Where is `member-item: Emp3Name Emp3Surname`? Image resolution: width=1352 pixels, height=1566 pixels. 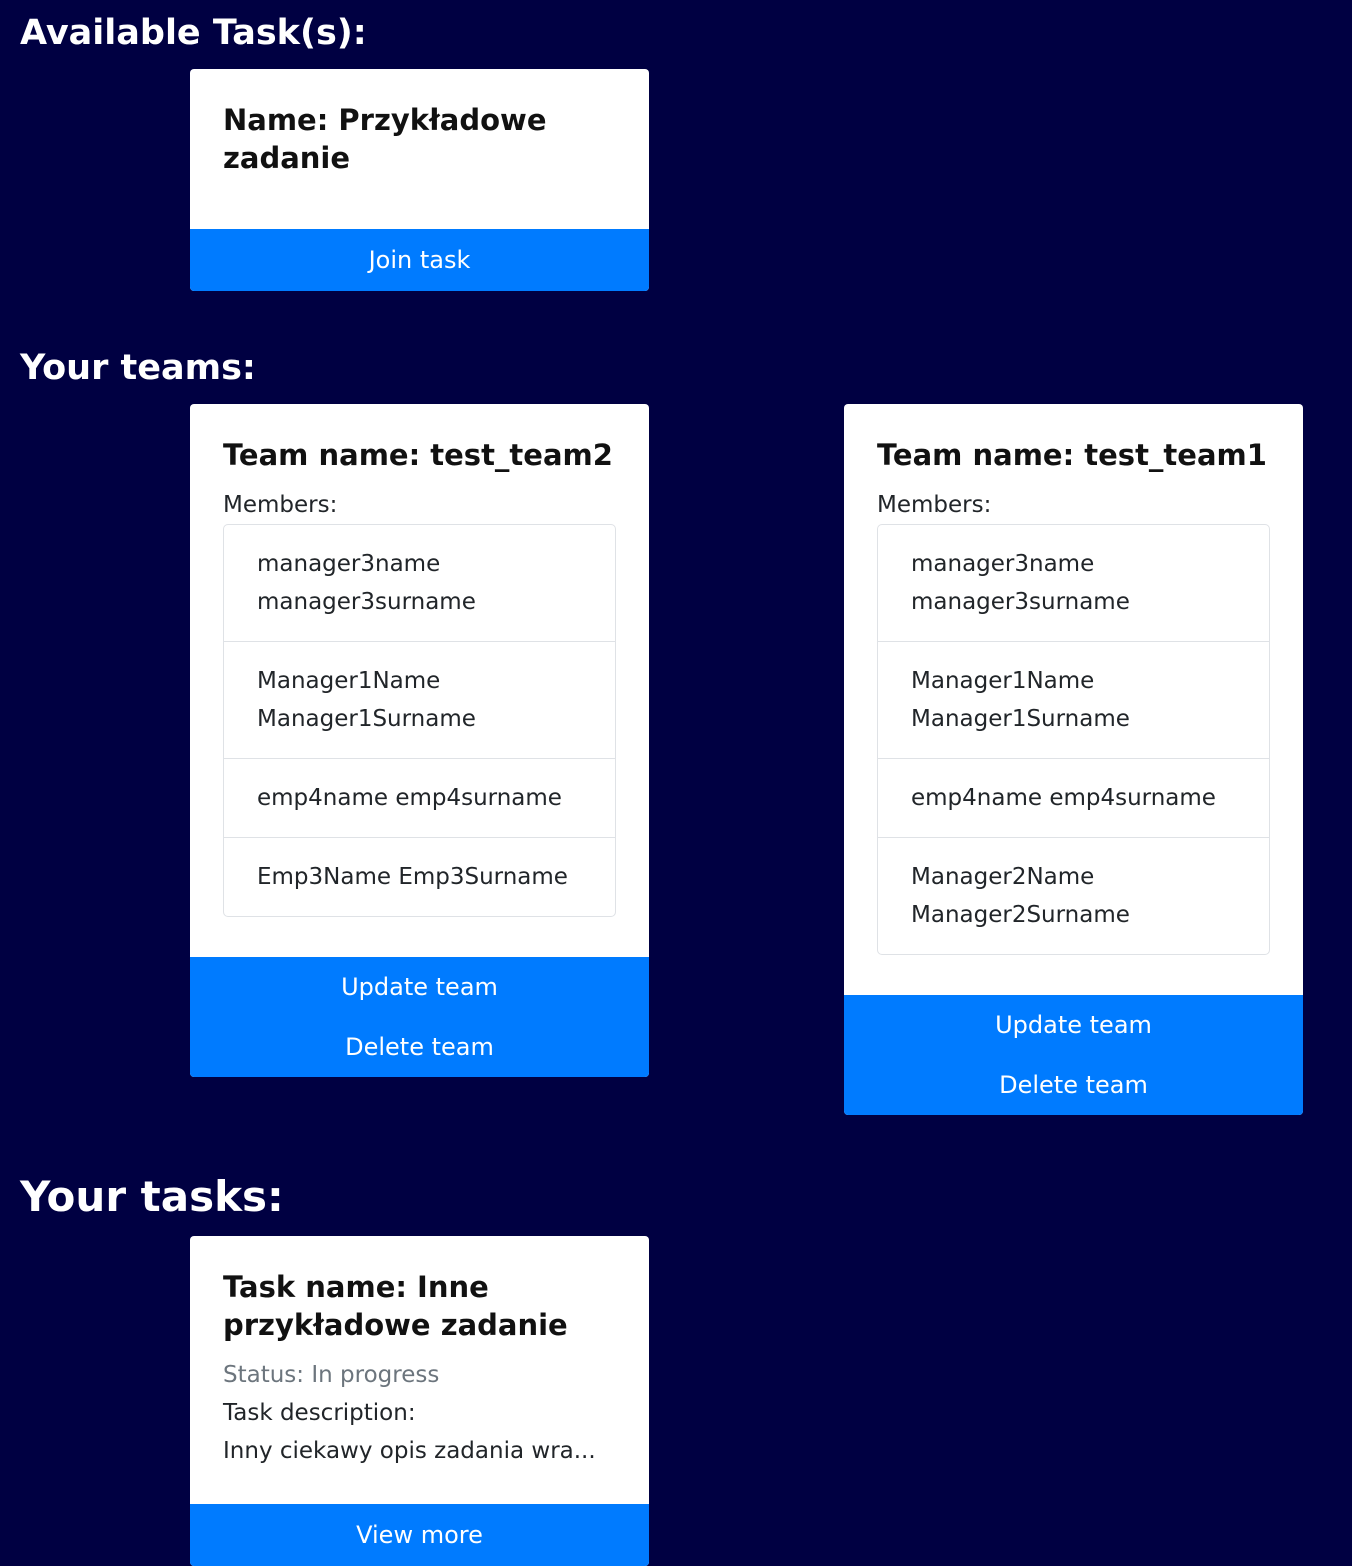
member-item: Emp3Name Emp3Surname is located at coordinates (419, 876).